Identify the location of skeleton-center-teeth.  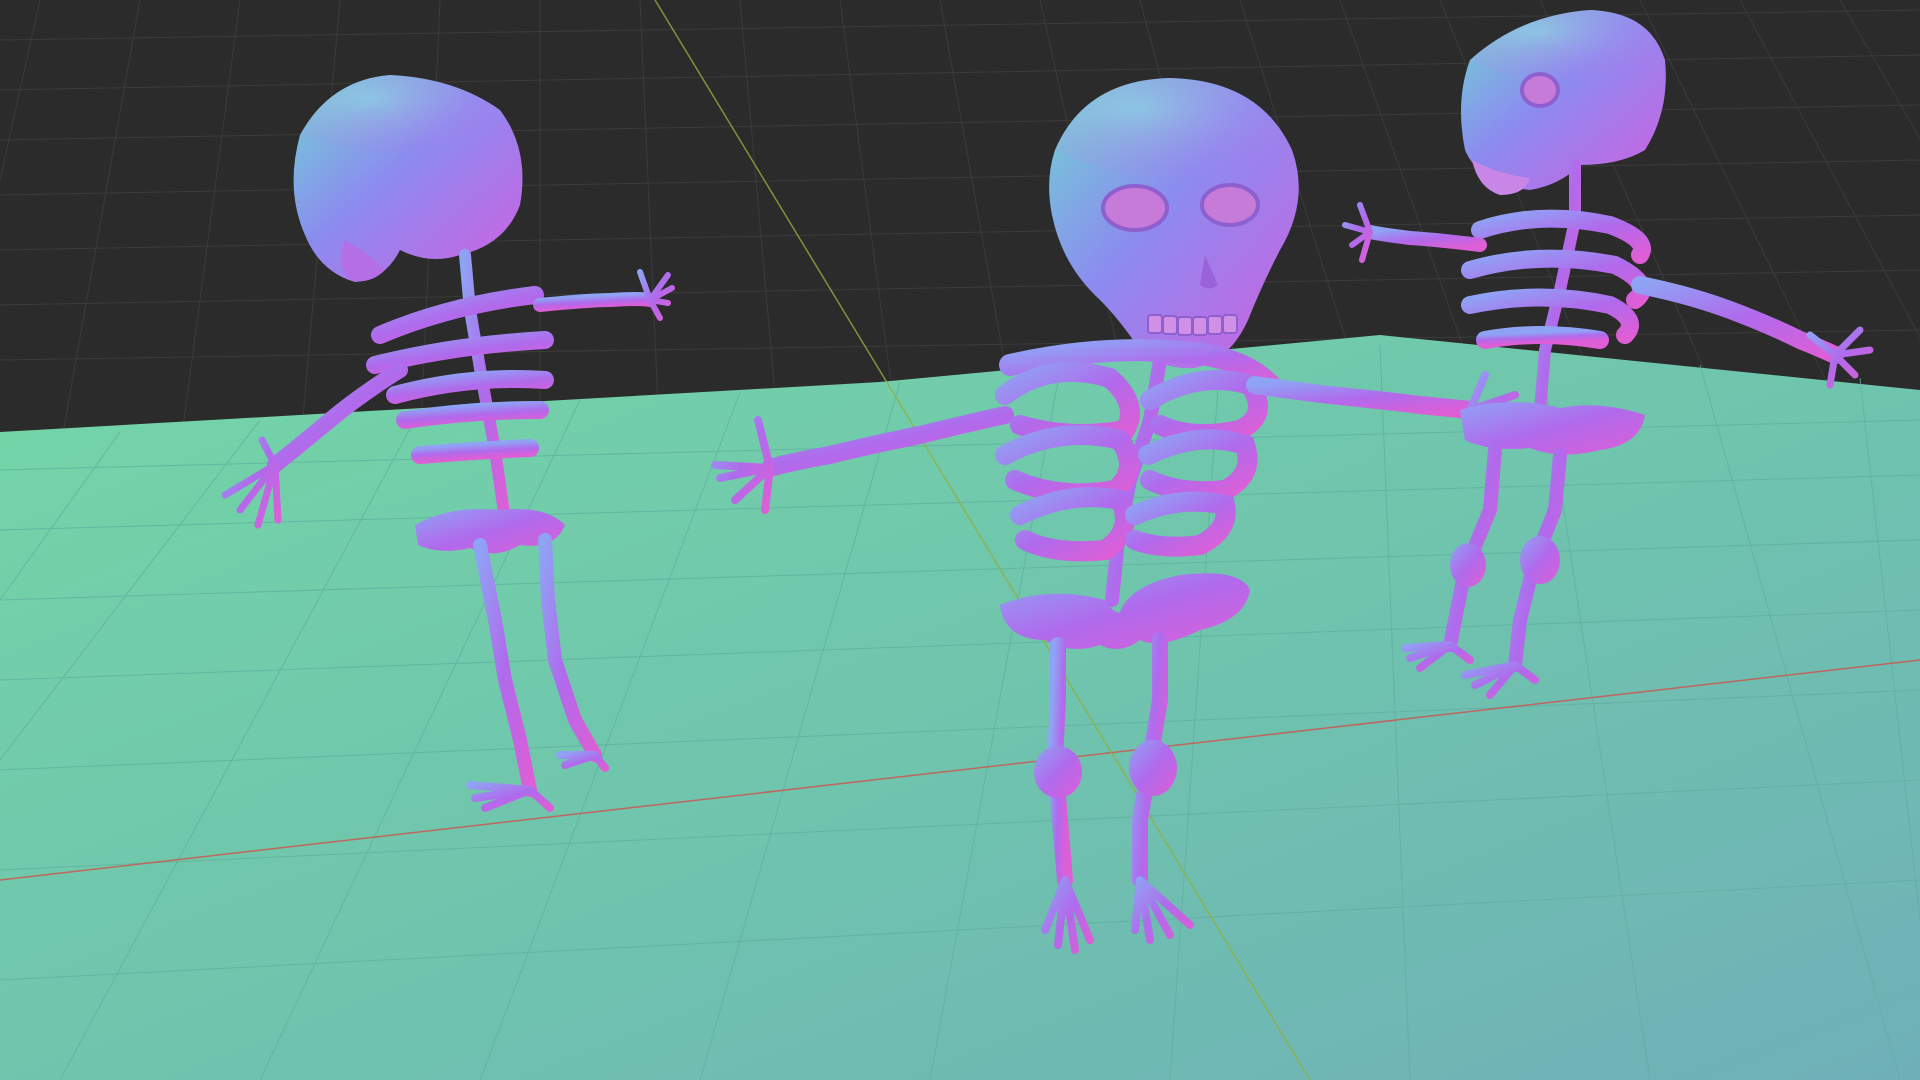
(1192, 325).